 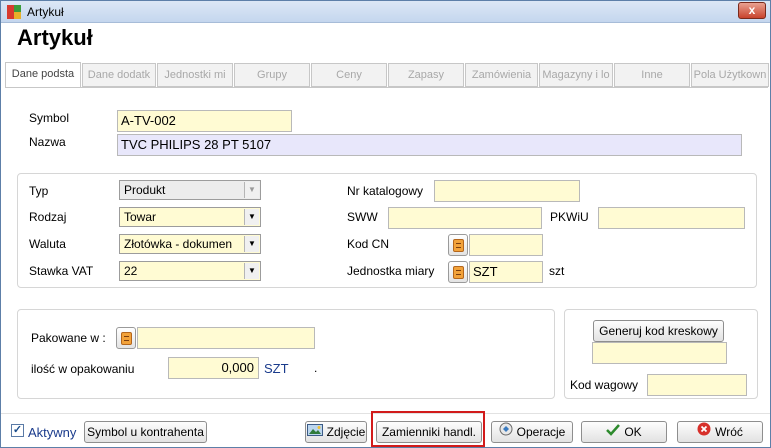 I want to click on jednostka-unit-label: szt, so click(x=557, y=271).